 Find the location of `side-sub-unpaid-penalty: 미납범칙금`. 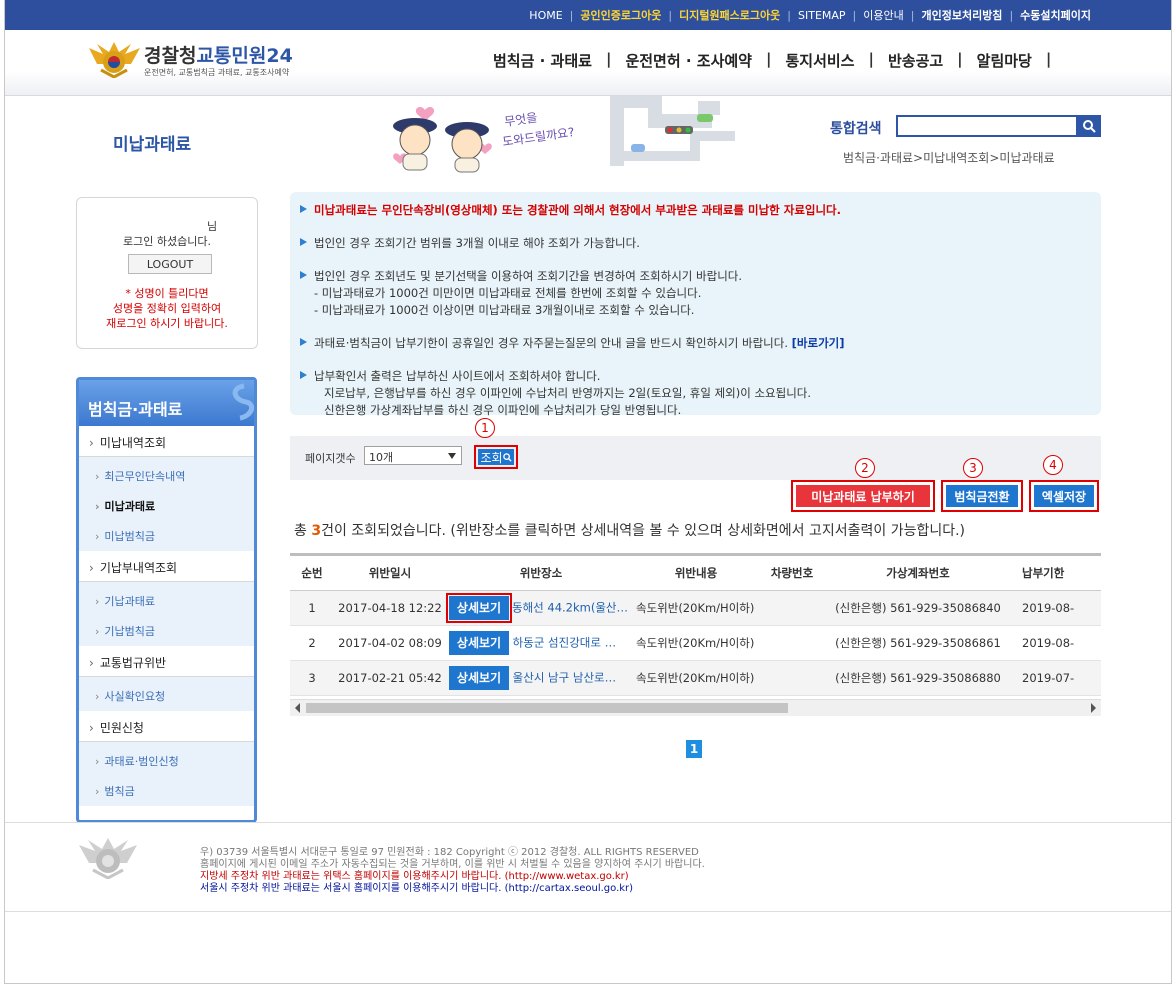

side-sub-unpaid-penalty: 미납범칙금 is located at coordinates (166, 534).